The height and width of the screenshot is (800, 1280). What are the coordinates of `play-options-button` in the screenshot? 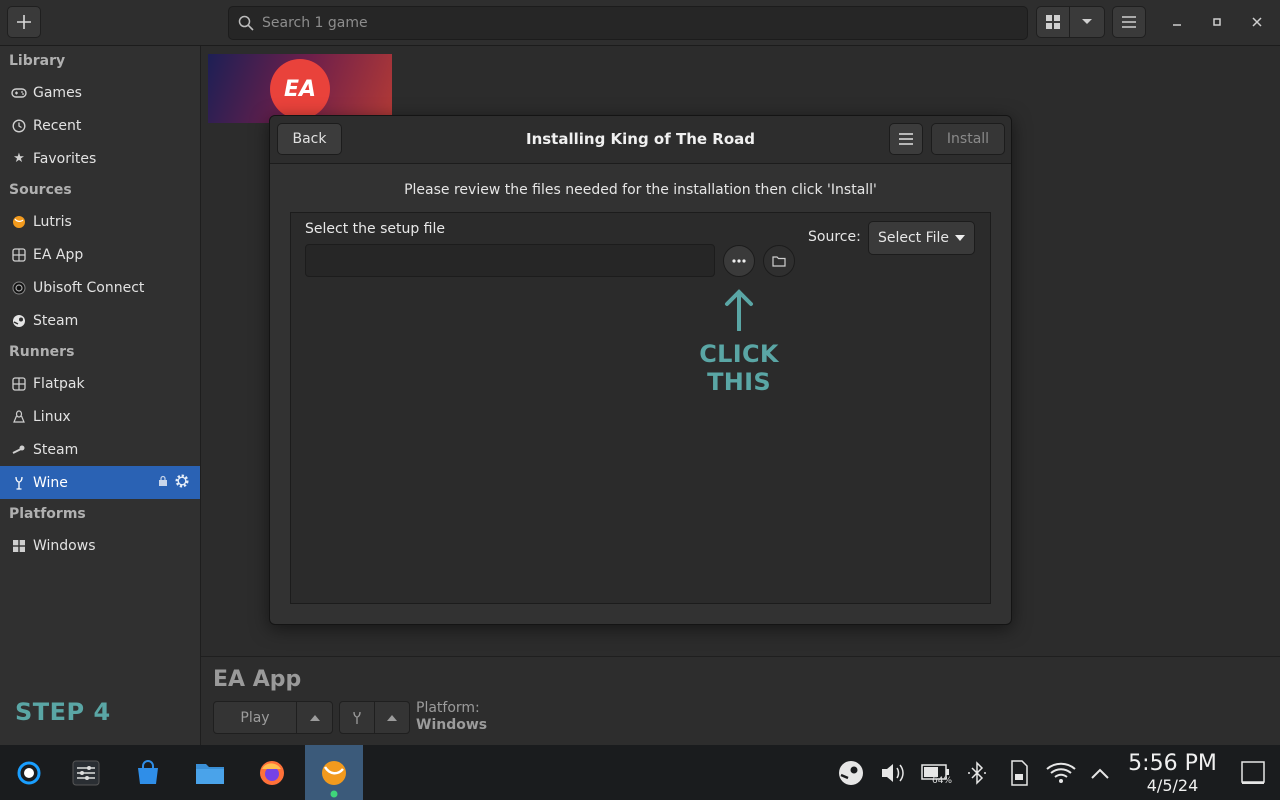 It's located at (314, 717).